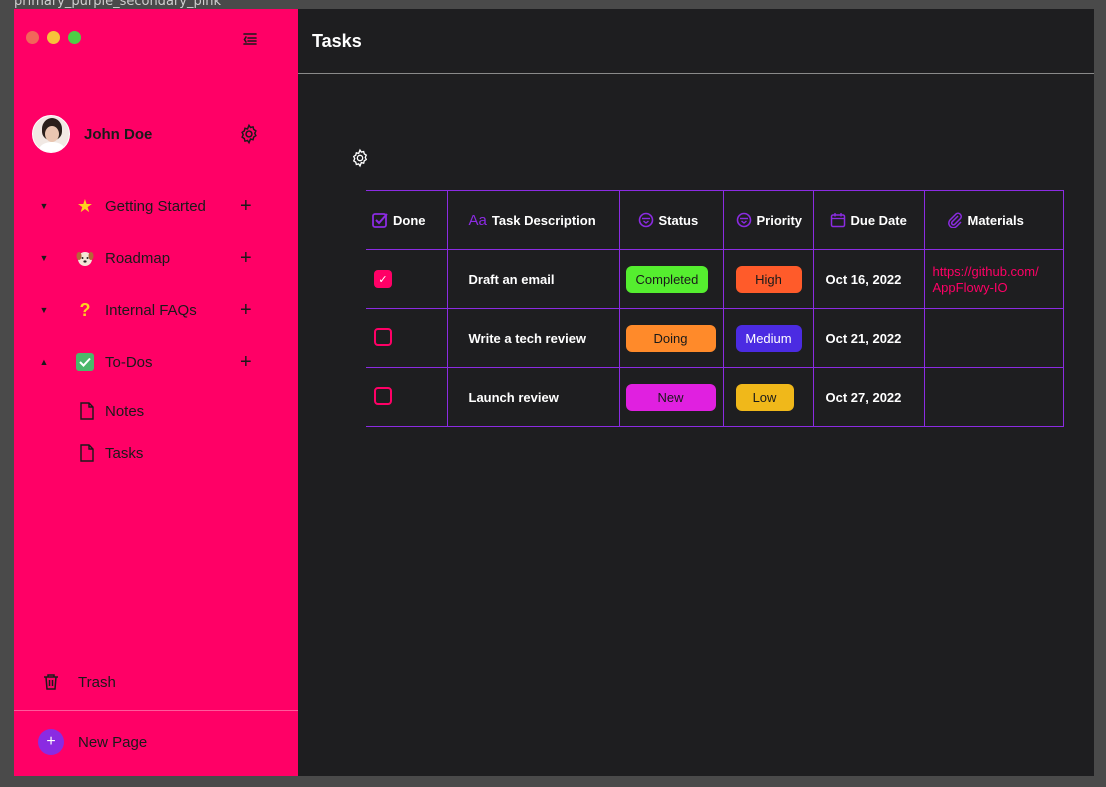 The image size is (1106, 787). What do you see at coordinates (863, 397) in the screenshot?
I see `due-date: Oct 27, 2022` at bounding box center [863, 397].